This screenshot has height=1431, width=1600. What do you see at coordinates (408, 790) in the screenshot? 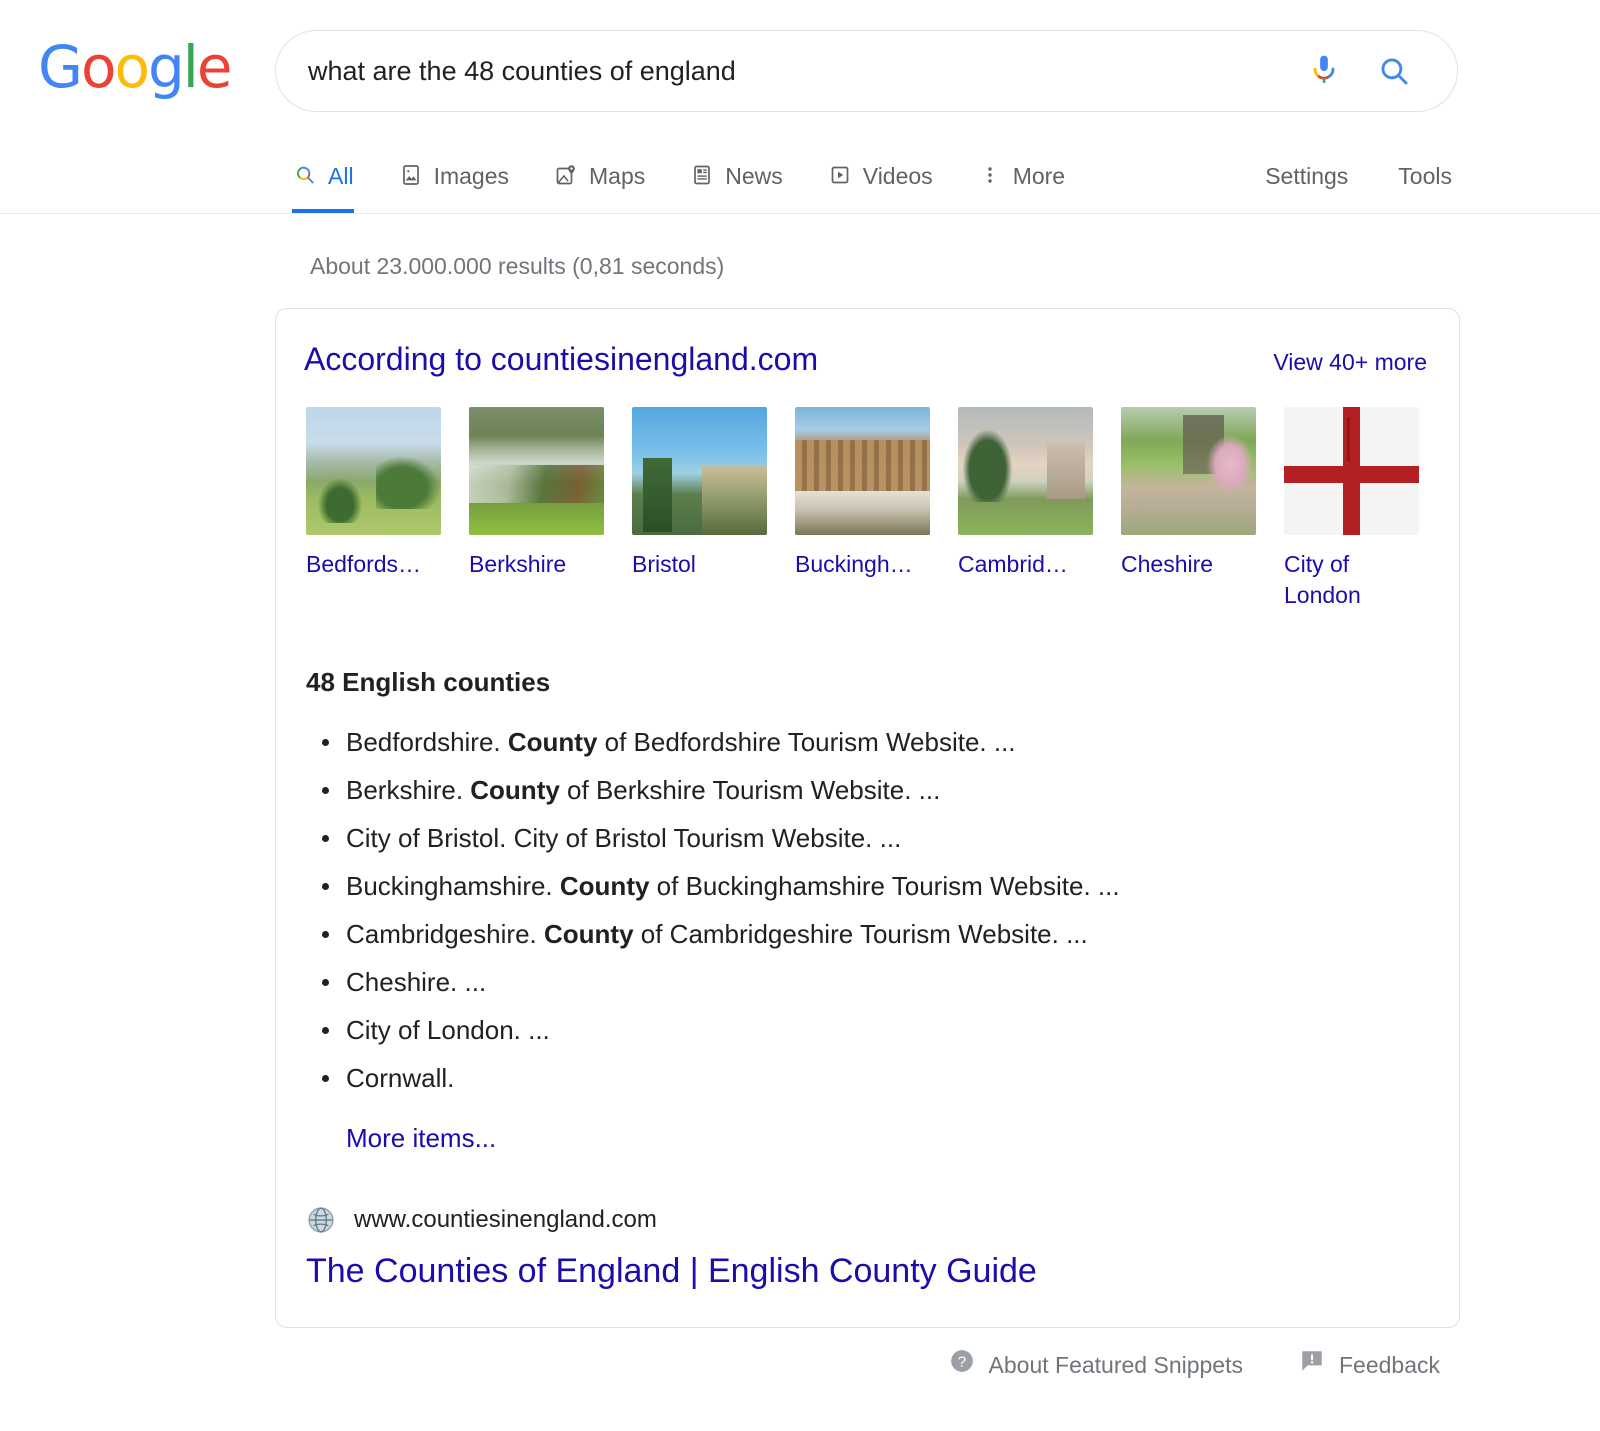
I see `item-text: Berkshire.` at bounding box center [408, 790].